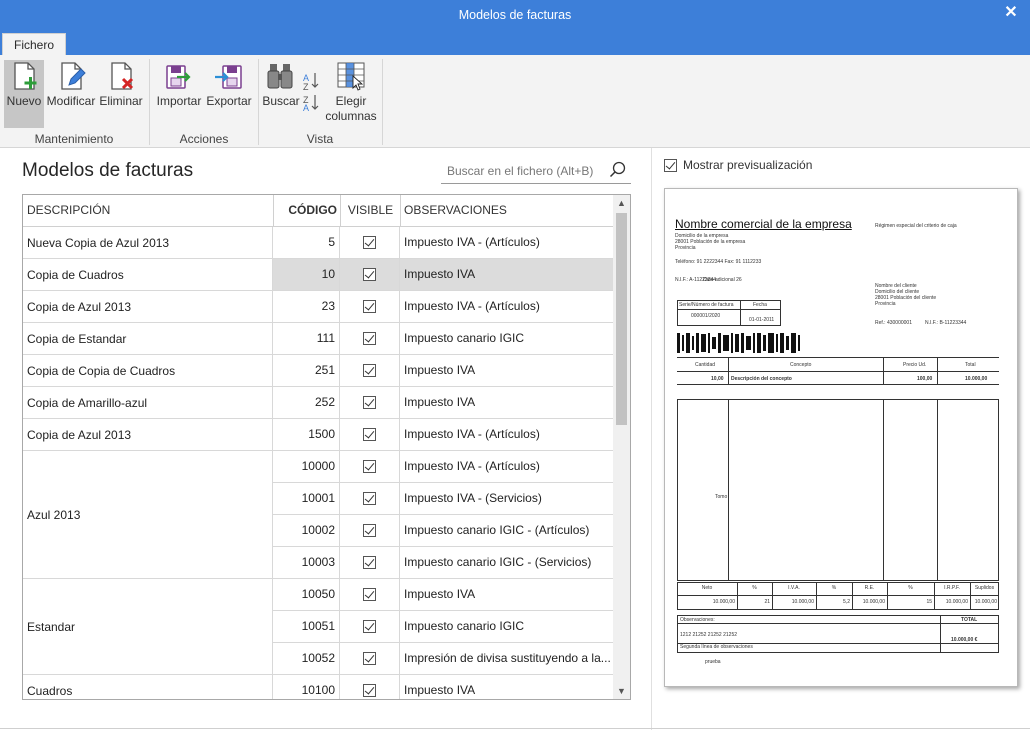 The height and width of the screenshot is (730, 1030). What do you see at coordinates (621, 203) in the screenshot?
I see `scroll-up-icon: ▲` at bounding box center [621, 203].